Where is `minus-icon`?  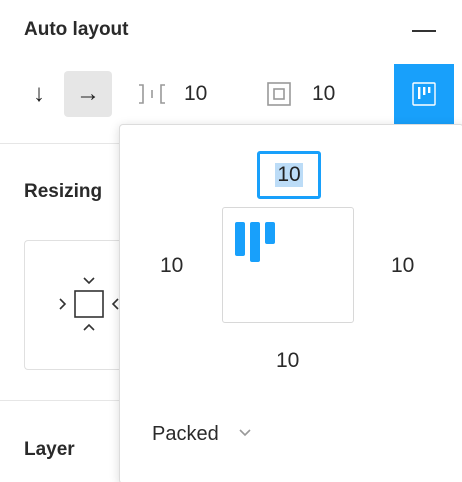
minus-icon is located at coordinates (424, 31).